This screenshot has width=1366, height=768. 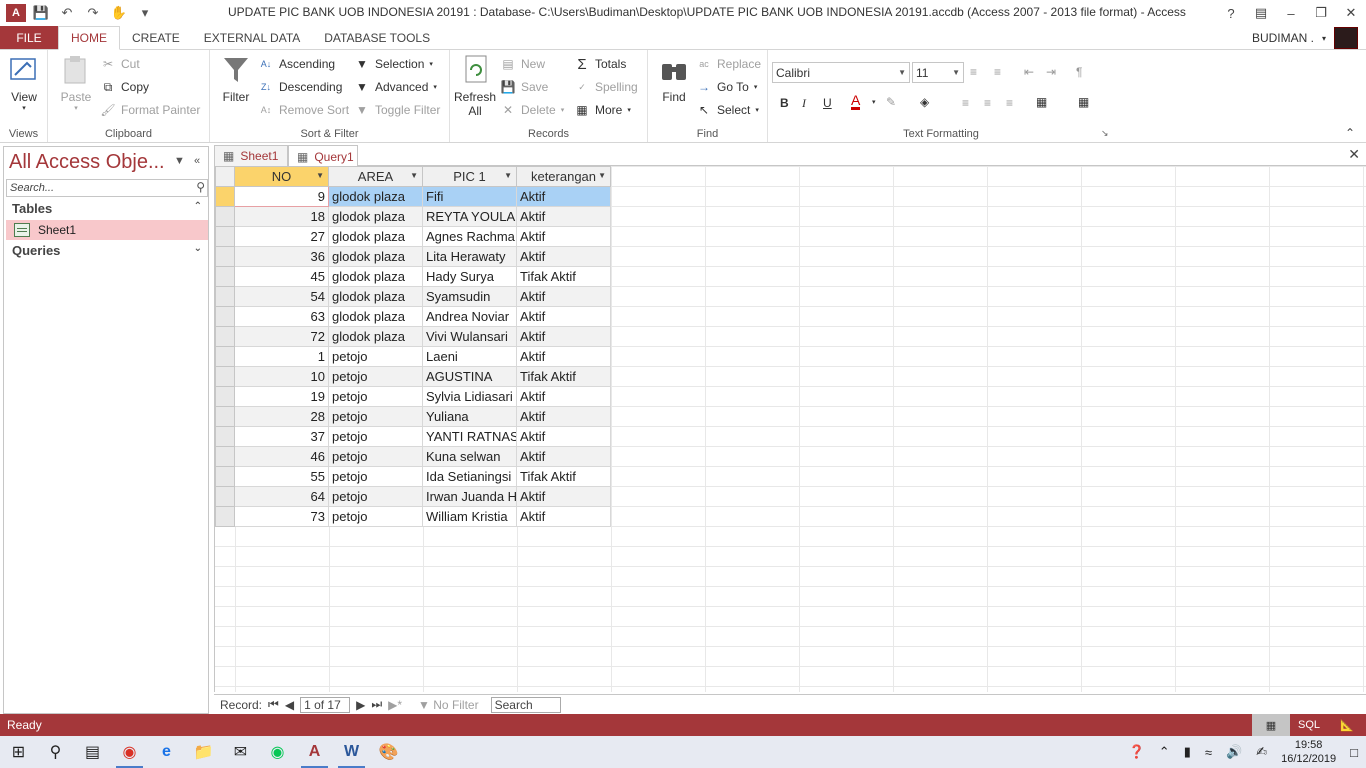 What do you see at coordinates (236, 79) in the screenshot?
I see `filter-button: Filter` at bounding box center [236, 79].